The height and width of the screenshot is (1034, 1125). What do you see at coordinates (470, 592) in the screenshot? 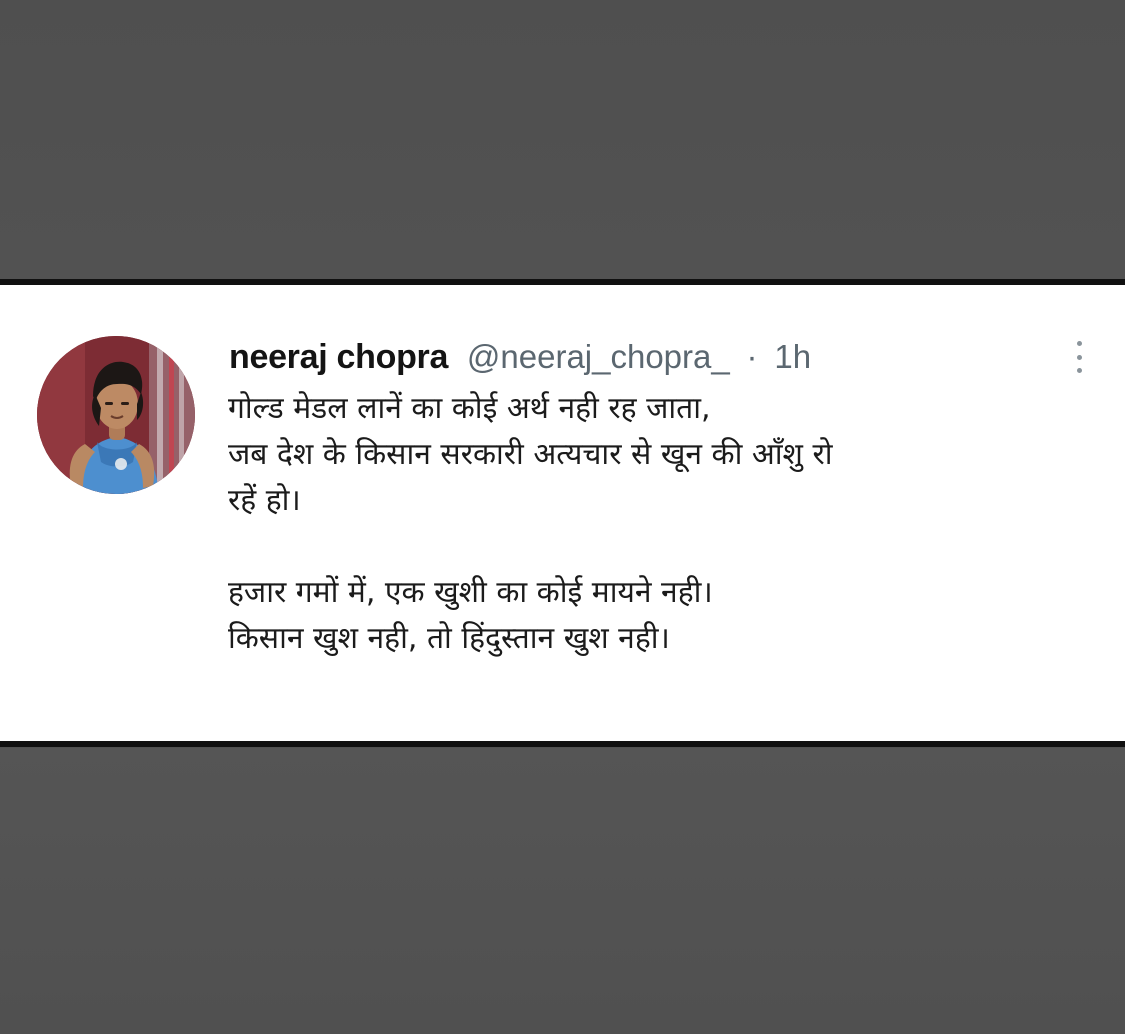
I see `tweet-text-line: हजार गमों में, एक खुशी का कोई मायने नही।` at bounding box center [470, 592].